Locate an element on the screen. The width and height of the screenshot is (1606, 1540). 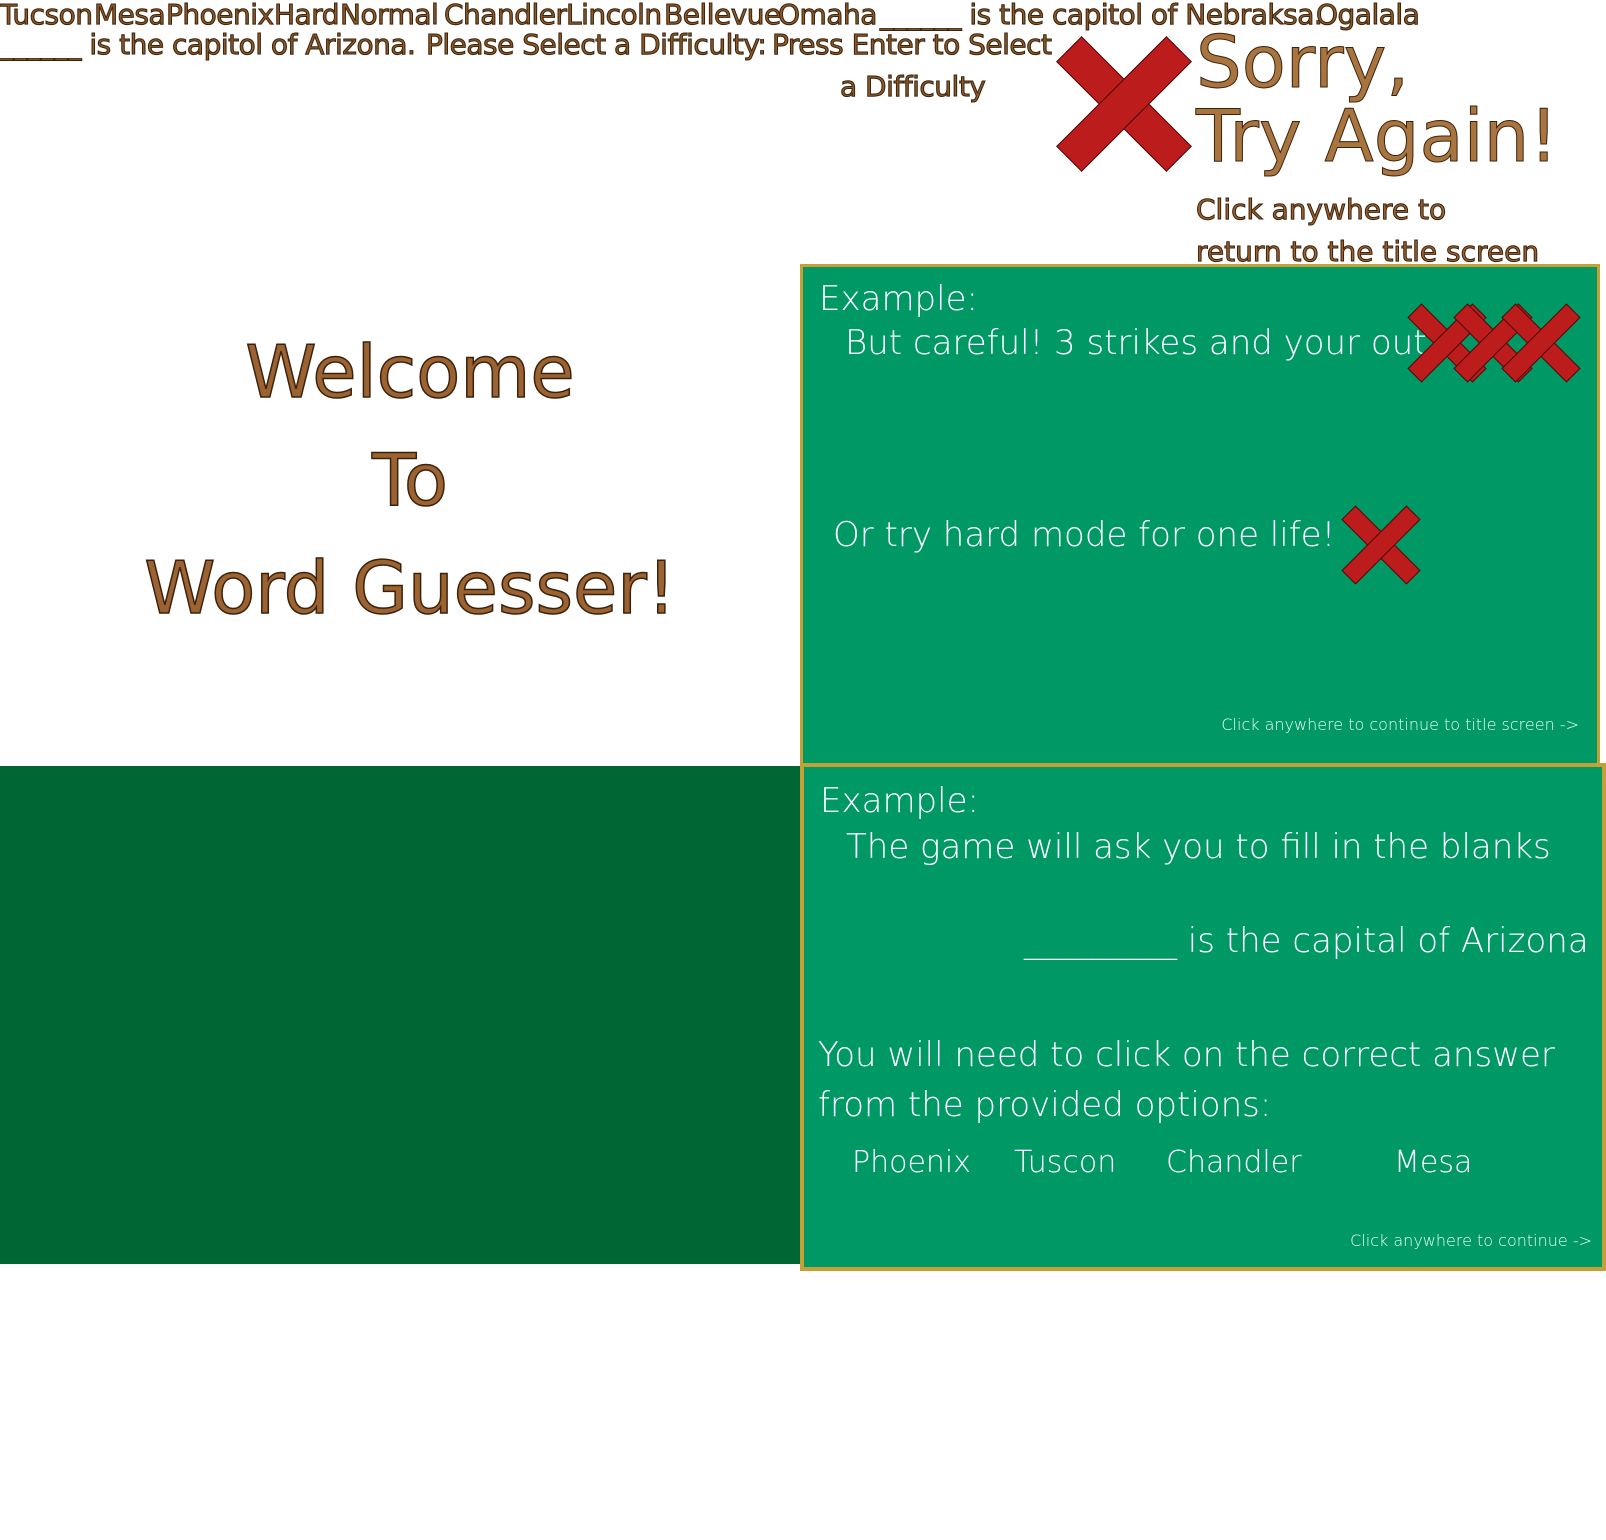
sprite-word-omaha: Omaha is located at coordinates (828, 15).